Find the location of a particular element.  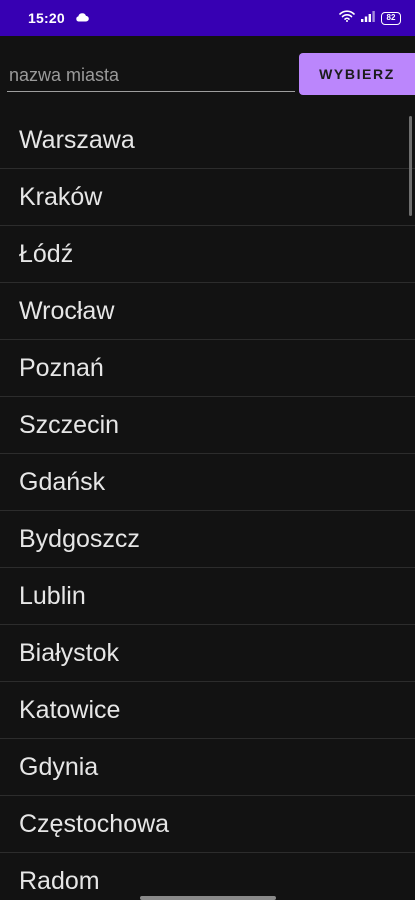

city-list-item: Wrocław is located at coordinates (207, 311).